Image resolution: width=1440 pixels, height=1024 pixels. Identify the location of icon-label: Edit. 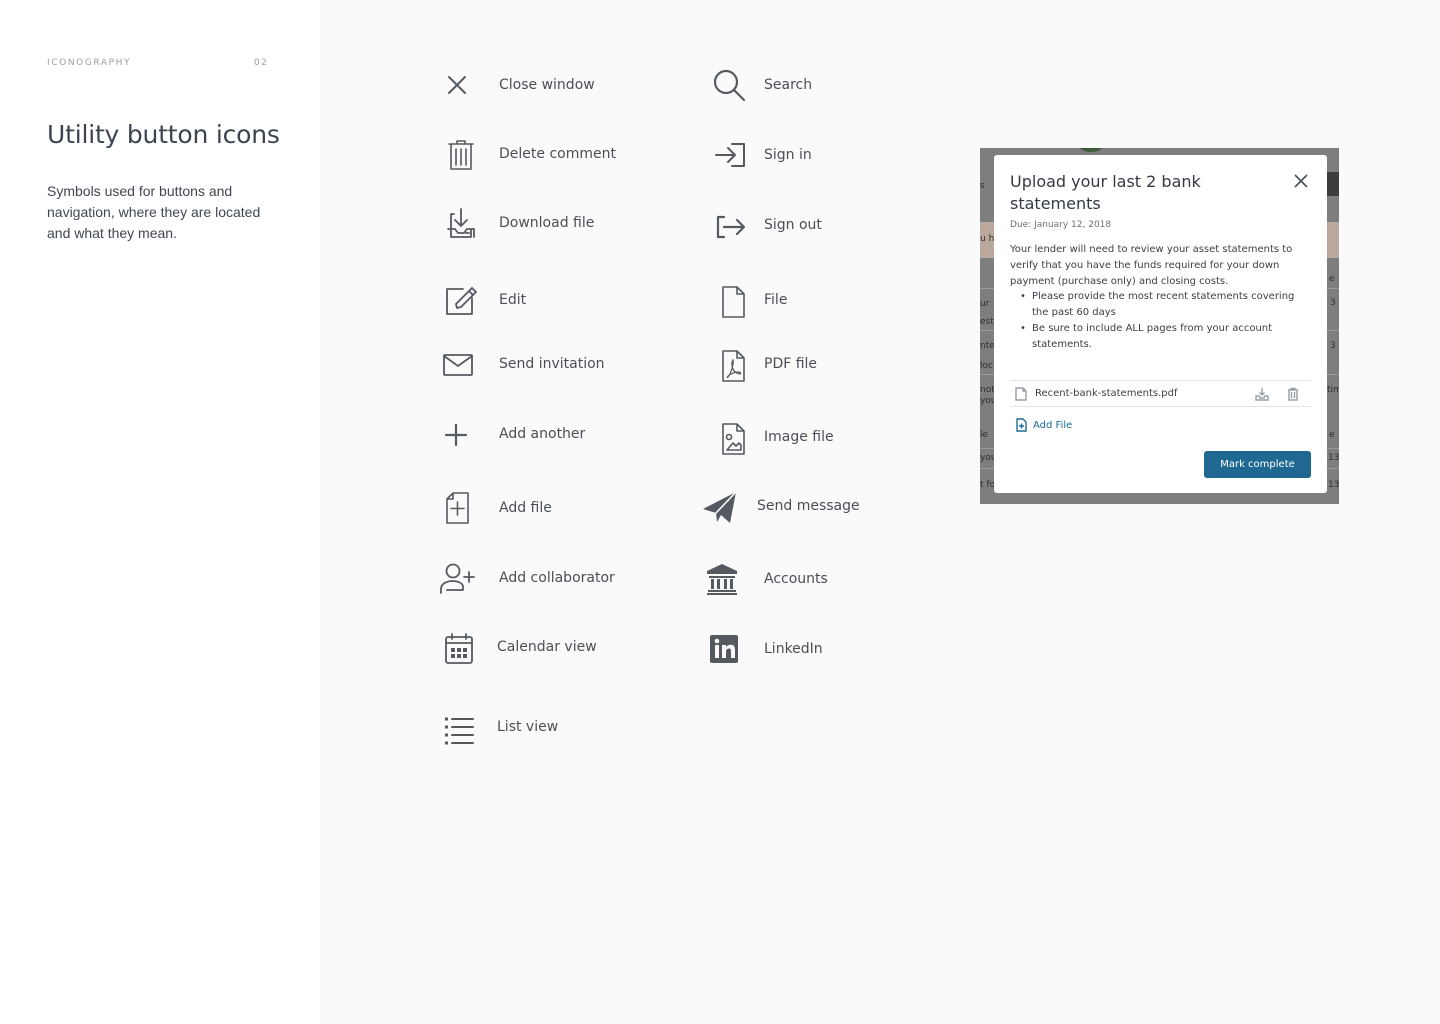
(513, 300).